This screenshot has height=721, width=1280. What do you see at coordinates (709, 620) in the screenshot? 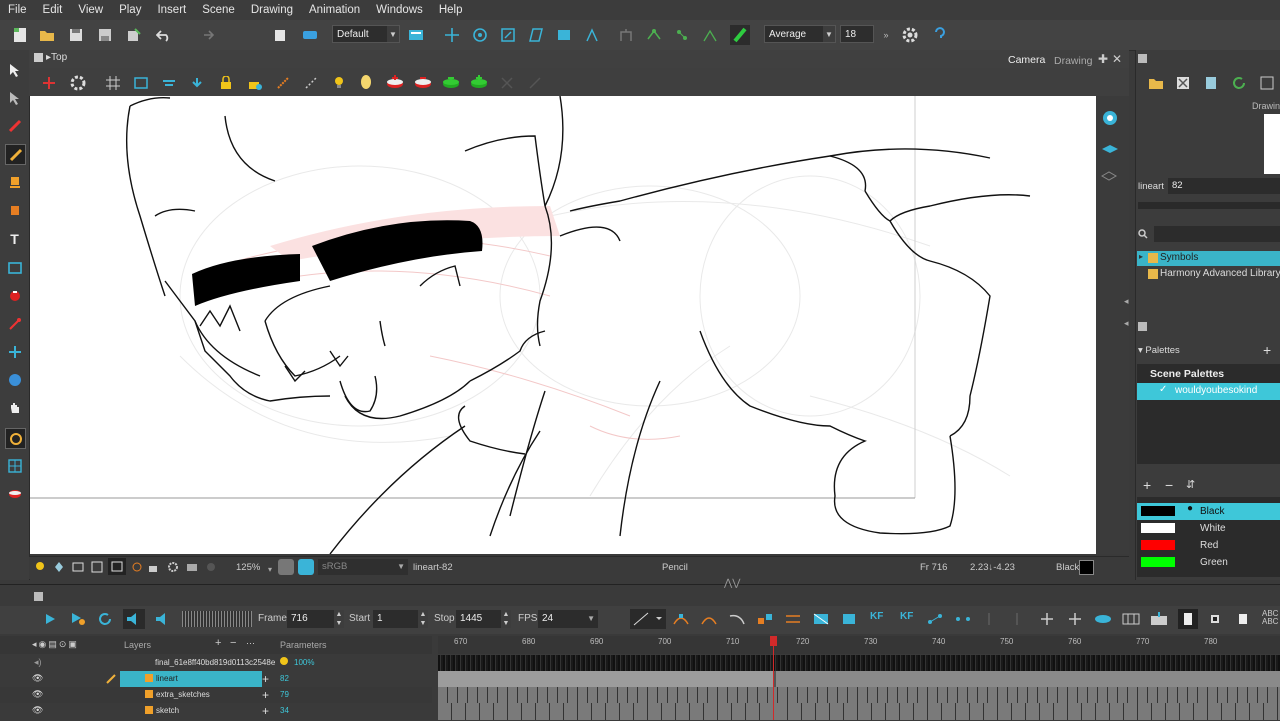
I see `stop-motion-keyframe-icon` at bounding box center [709, 620].